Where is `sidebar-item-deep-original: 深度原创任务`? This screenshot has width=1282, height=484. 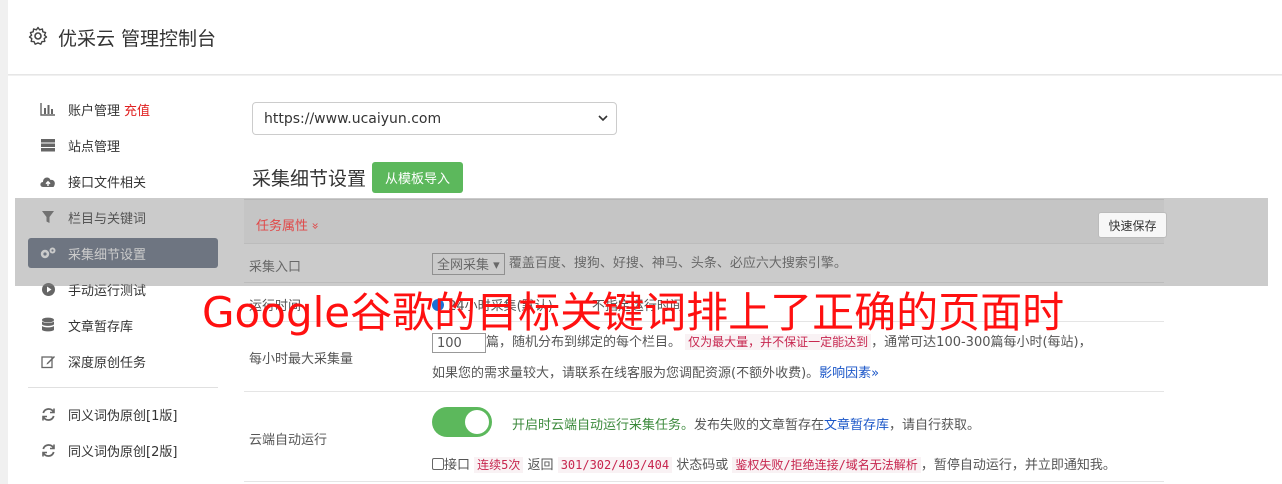 sidebar-item-deep-original: 深度原创任务 is located at coordinates (123, 361).